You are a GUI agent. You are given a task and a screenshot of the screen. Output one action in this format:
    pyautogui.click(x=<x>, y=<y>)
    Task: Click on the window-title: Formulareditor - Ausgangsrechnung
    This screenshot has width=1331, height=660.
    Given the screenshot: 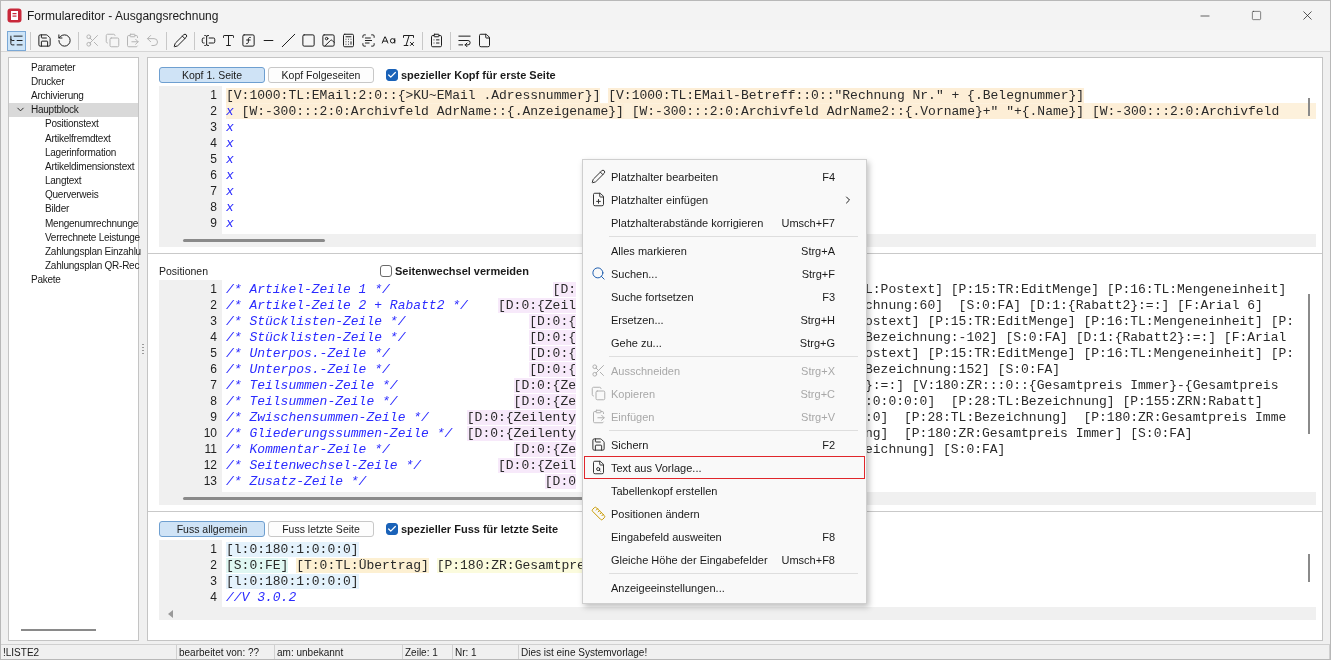 What is the action you would take?
    pyautogui.click(x=123, y=15)
    